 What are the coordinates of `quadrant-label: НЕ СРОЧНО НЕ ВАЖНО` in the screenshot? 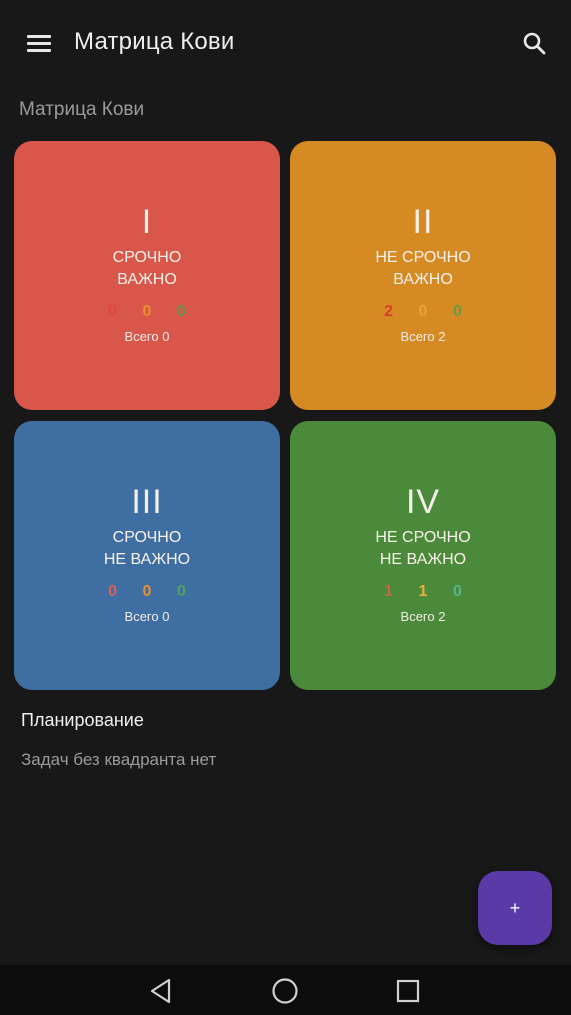 It's located at (423, 549).